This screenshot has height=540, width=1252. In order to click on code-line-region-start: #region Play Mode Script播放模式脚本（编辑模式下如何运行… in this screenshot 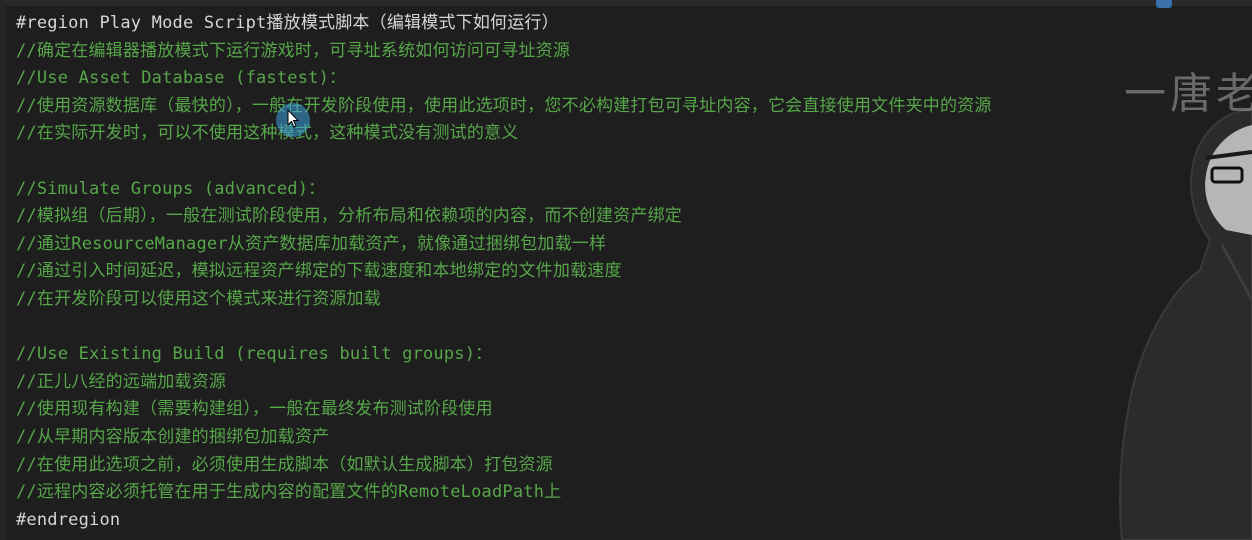, I will do `click(629, 24)`.